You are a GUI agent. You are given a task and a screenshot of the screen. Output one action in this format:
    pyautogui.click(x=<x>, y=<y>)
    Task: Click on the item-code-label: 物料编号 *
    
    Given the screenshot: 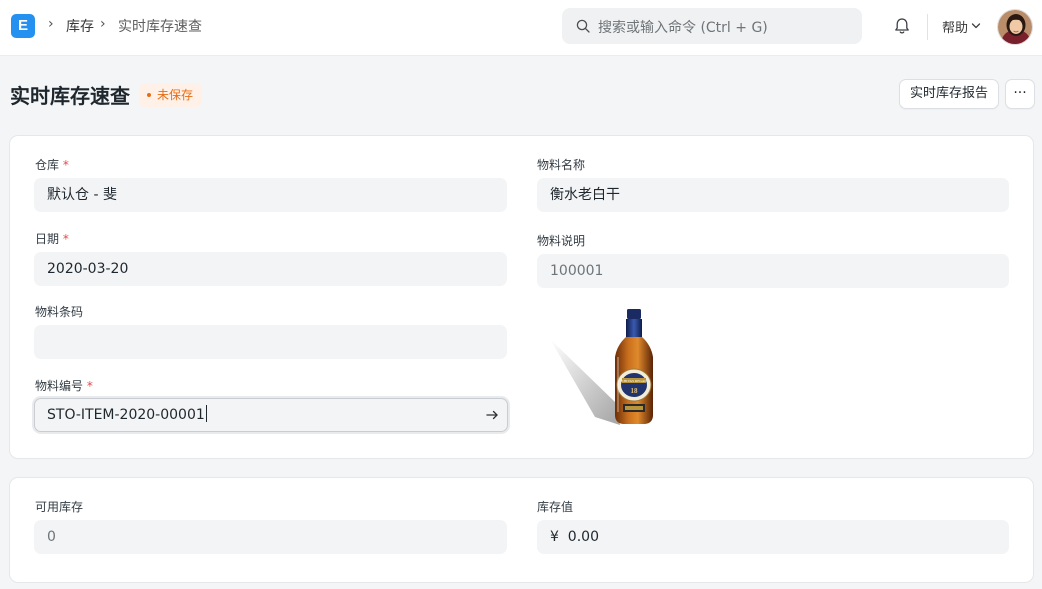 What is the action you would take?
    pyautogui.click(x=64, y=385)
    